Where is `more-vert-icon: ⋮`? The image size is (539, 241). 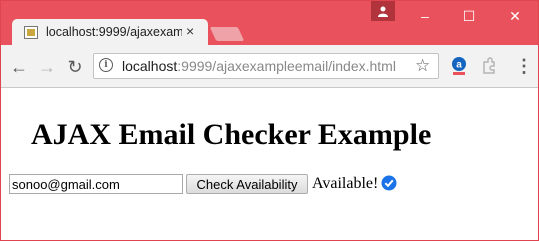 more-vert-icon: ⋮ is located at coordinates (524, 67).